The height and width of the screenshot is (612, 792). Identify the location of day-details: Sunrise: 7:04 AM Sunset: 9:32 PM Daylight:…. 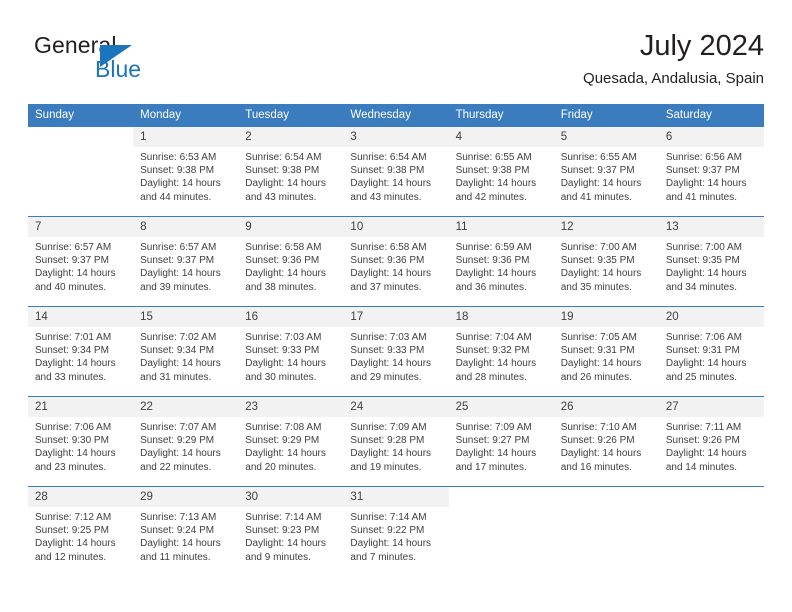
(501, 355).